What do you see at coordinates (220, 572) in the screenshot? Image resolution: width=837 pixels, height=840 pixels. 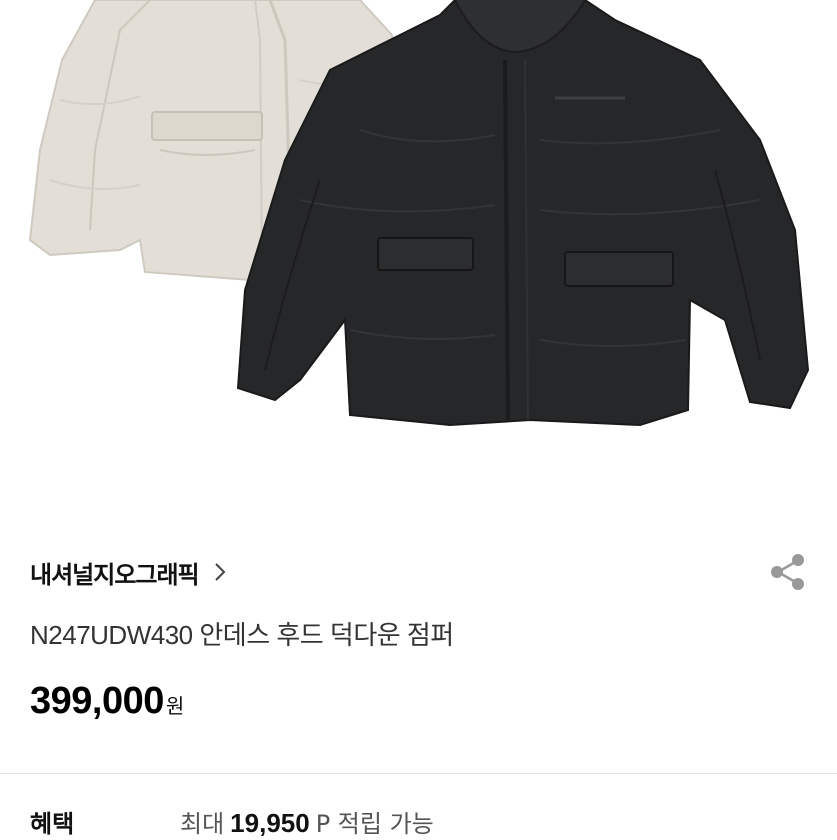 I see `chevron-right-icon` at bounding box center [220, 572].